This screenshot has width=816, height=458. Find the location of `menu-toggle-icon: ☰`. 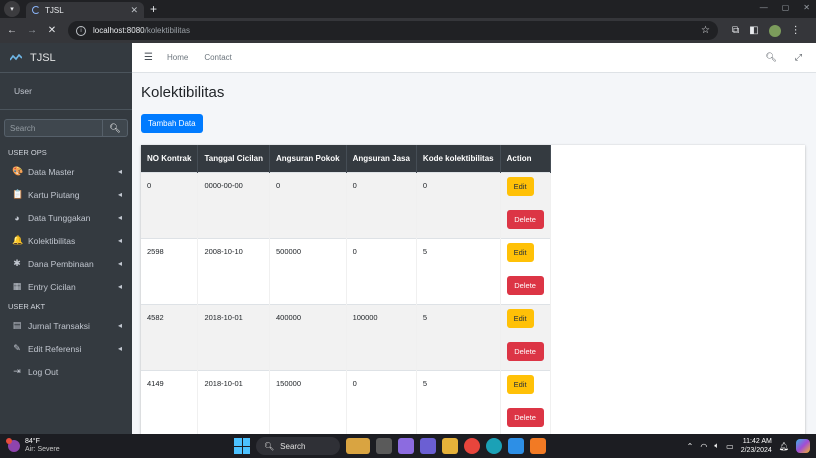

menu-toggle-icon: ☰ is located at coordinates (148, 57).